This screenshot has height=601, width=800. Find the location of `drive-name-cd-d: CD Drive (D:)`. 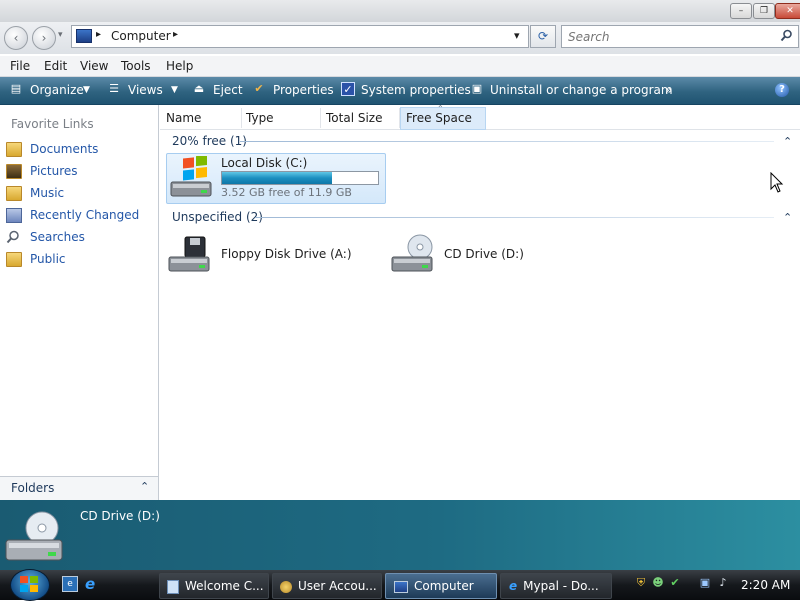

drive-name-cd-d: CD Drive (D:) is located at coordinates (484, 254).